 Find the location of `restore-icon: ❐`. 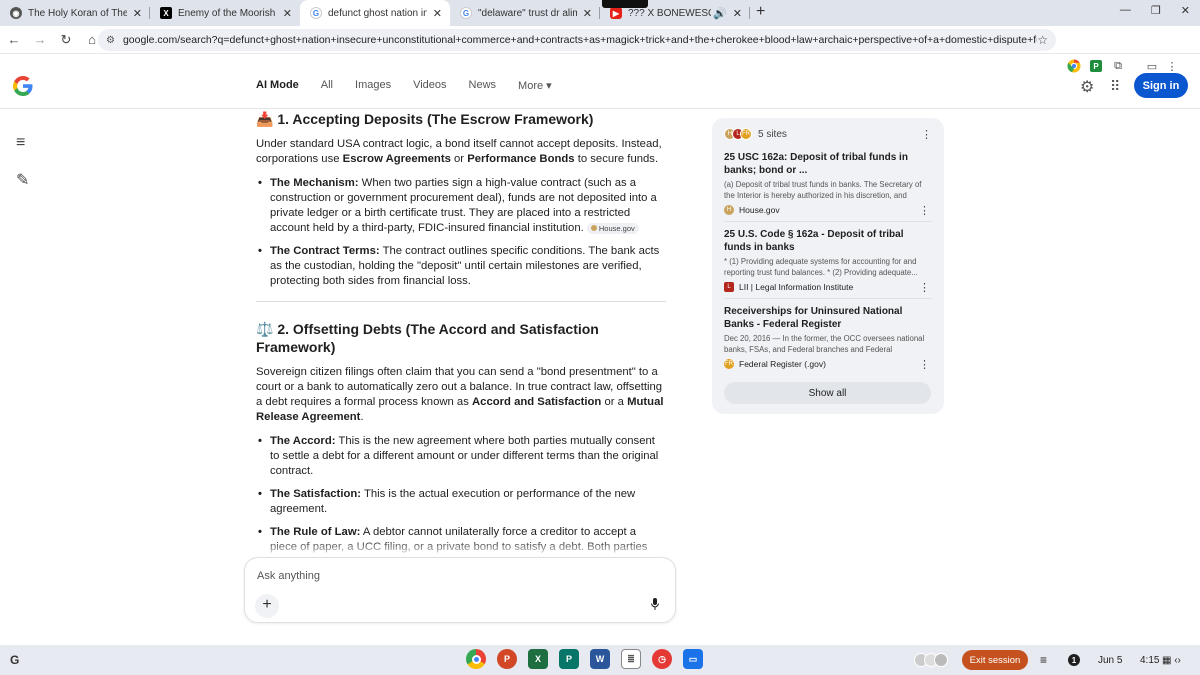

restore-icon: ❐ is located at coordinates (1156, 10).